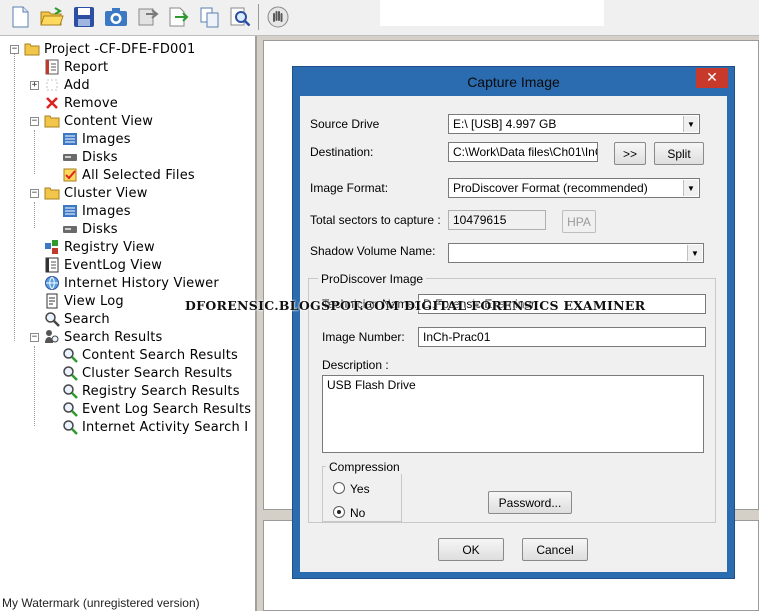  I want to click on tree-item-add: Add, so click(67, 85).